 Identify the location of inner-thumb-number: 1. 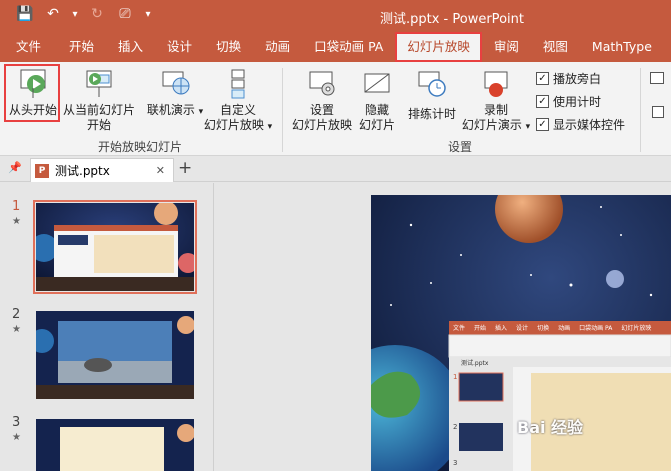
(455, 377).